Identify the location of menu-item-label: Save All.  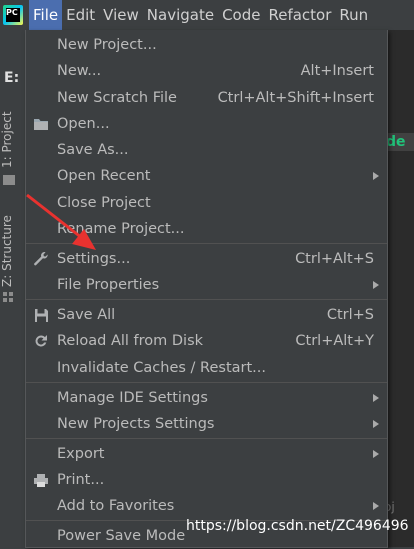
(86, 315).